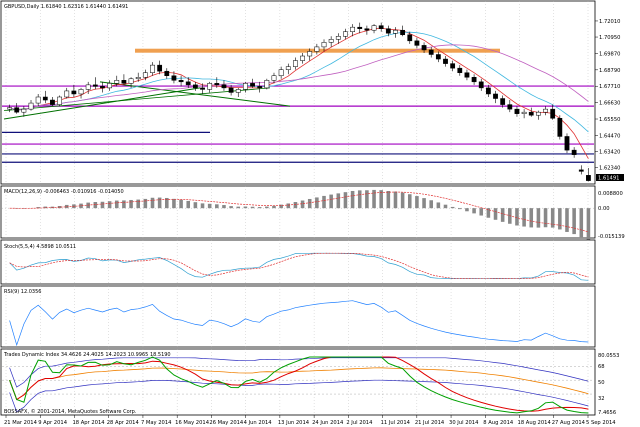 This screenshot has width=640, height=427. Describe the element at coordinates (608, 179) in the screenshot. I see `current-price-label: 1.61491` at that location.